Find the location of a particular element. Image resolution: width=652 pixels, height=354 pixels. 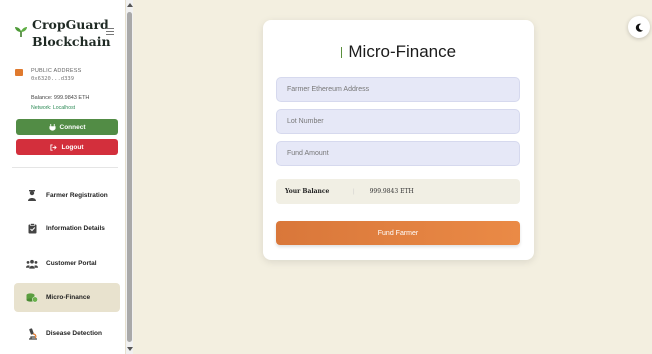

coins-icon is located at coordinates (32, 298).